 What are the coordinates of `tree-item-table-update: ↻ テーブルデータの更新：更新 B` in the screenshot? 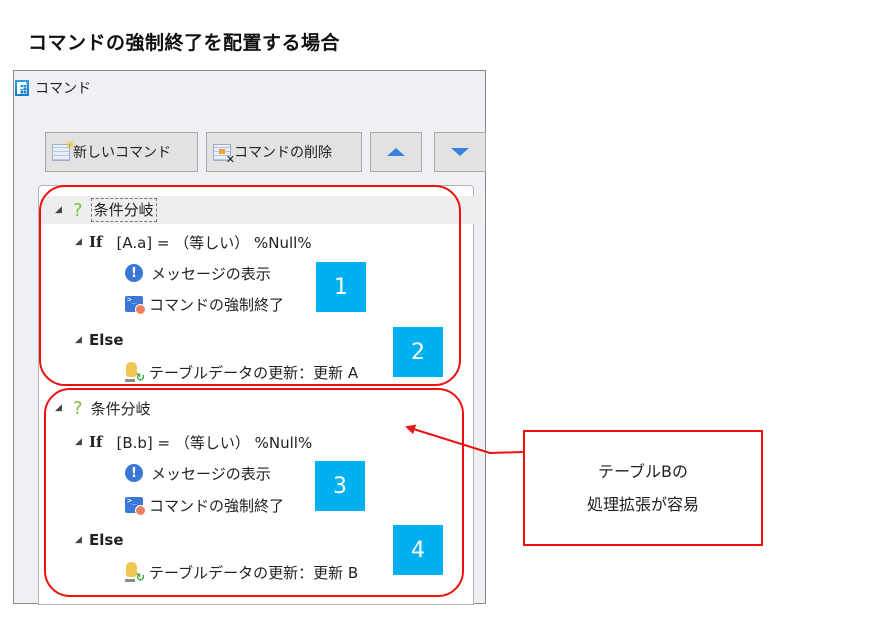 It's located at (241, 572).